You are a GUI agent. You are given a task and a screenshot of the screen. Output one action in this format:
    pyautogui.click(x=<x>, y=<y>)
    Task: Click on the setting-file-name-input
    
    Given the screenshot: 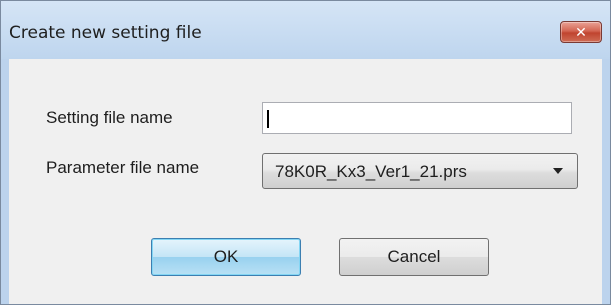 What is the action you would take?
    pyautogui.click(x=417, y=118)
    